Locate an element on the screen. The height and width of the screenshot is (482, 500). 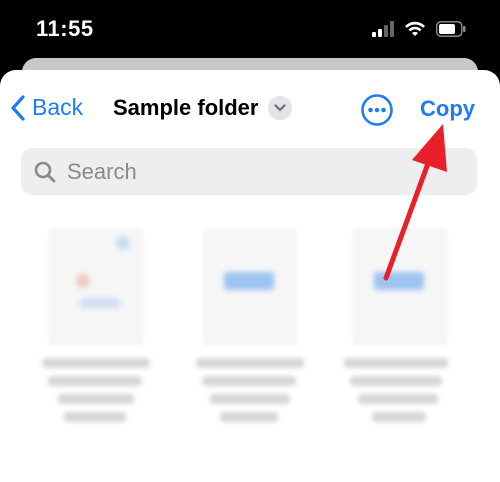
back-button: Back is located at coordinates (46, 107).